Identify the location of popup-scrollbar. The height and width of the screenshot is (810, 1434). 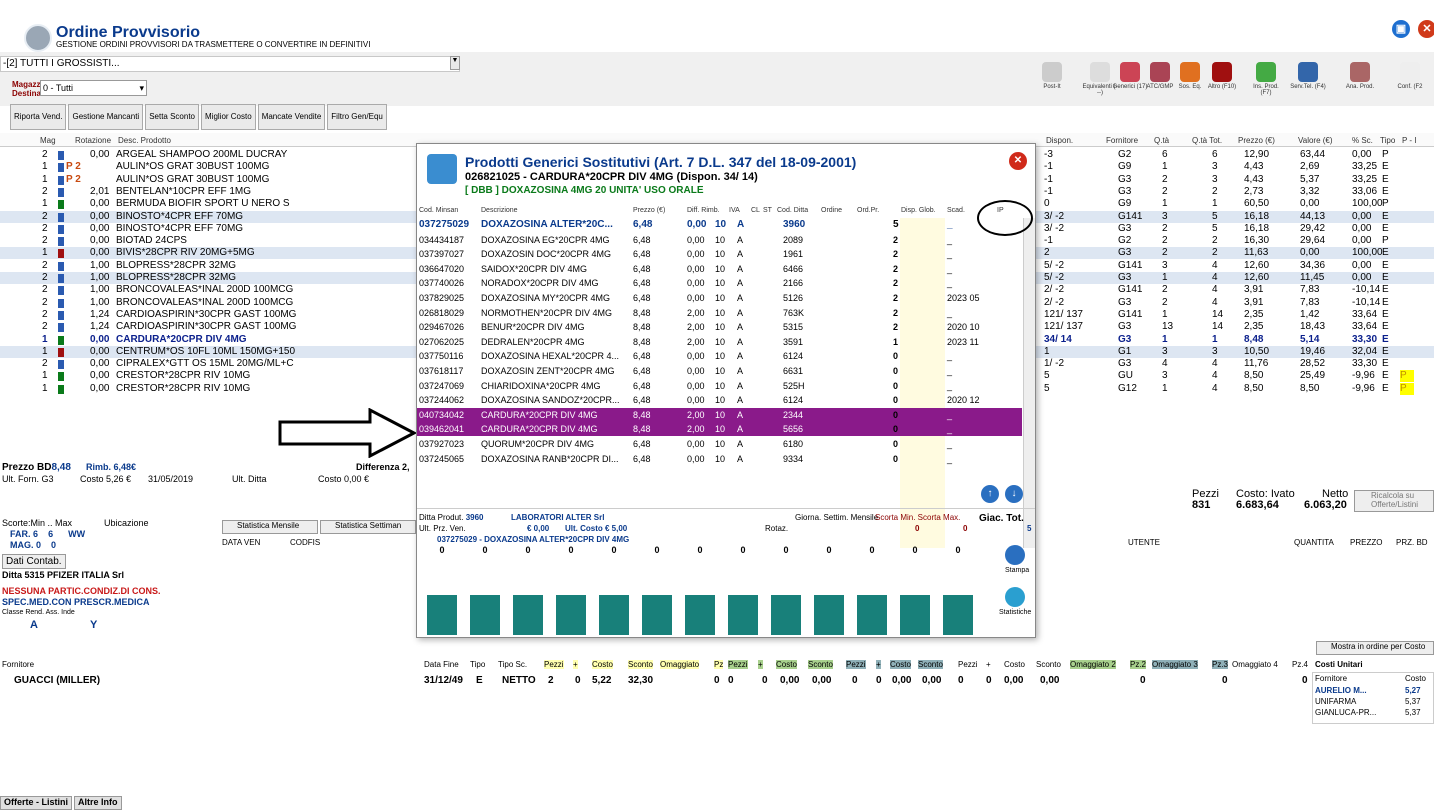
(1029, 383).